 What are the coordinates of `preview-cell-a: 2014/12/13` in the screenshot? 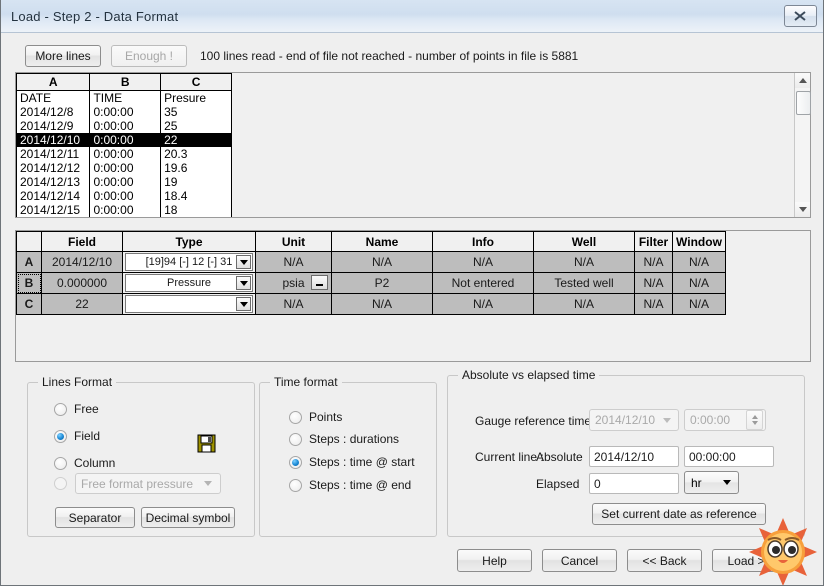 It's located at (53, 182).